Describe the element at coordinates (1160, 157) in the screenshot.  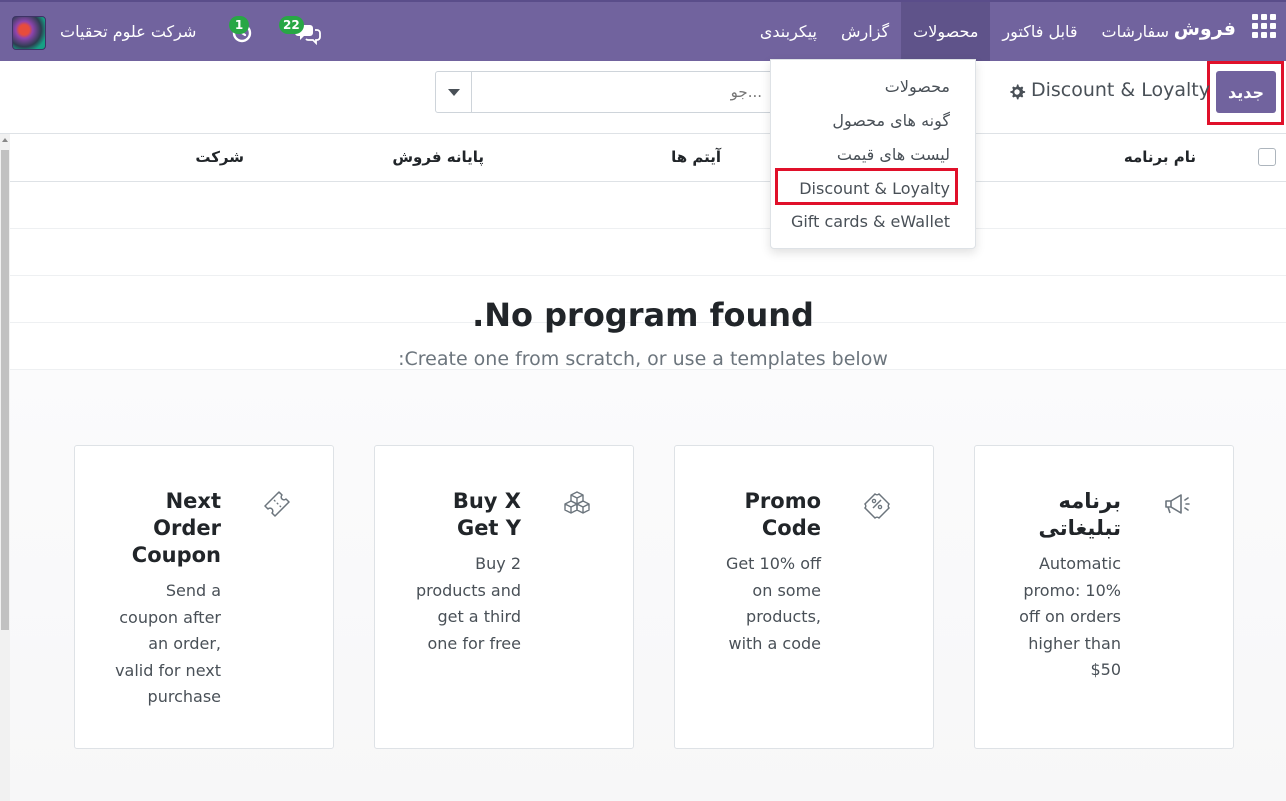
I see `column-program-name: نام برنامه` at that location.